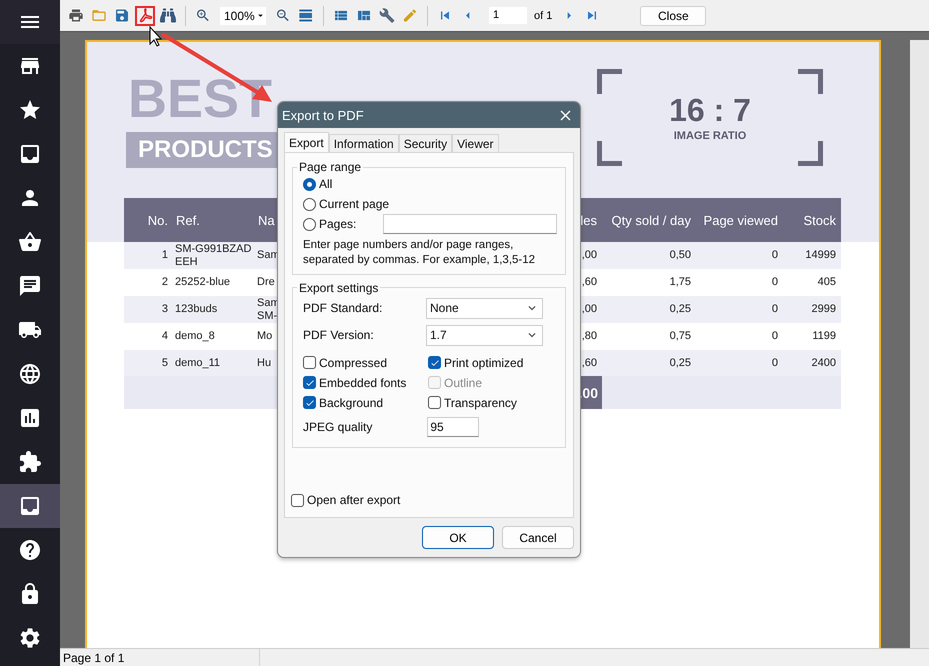 The image size is (929, 666). Describe the element at coordinates (306, 142) in the screenshot. I see `tab: Export` at that location.